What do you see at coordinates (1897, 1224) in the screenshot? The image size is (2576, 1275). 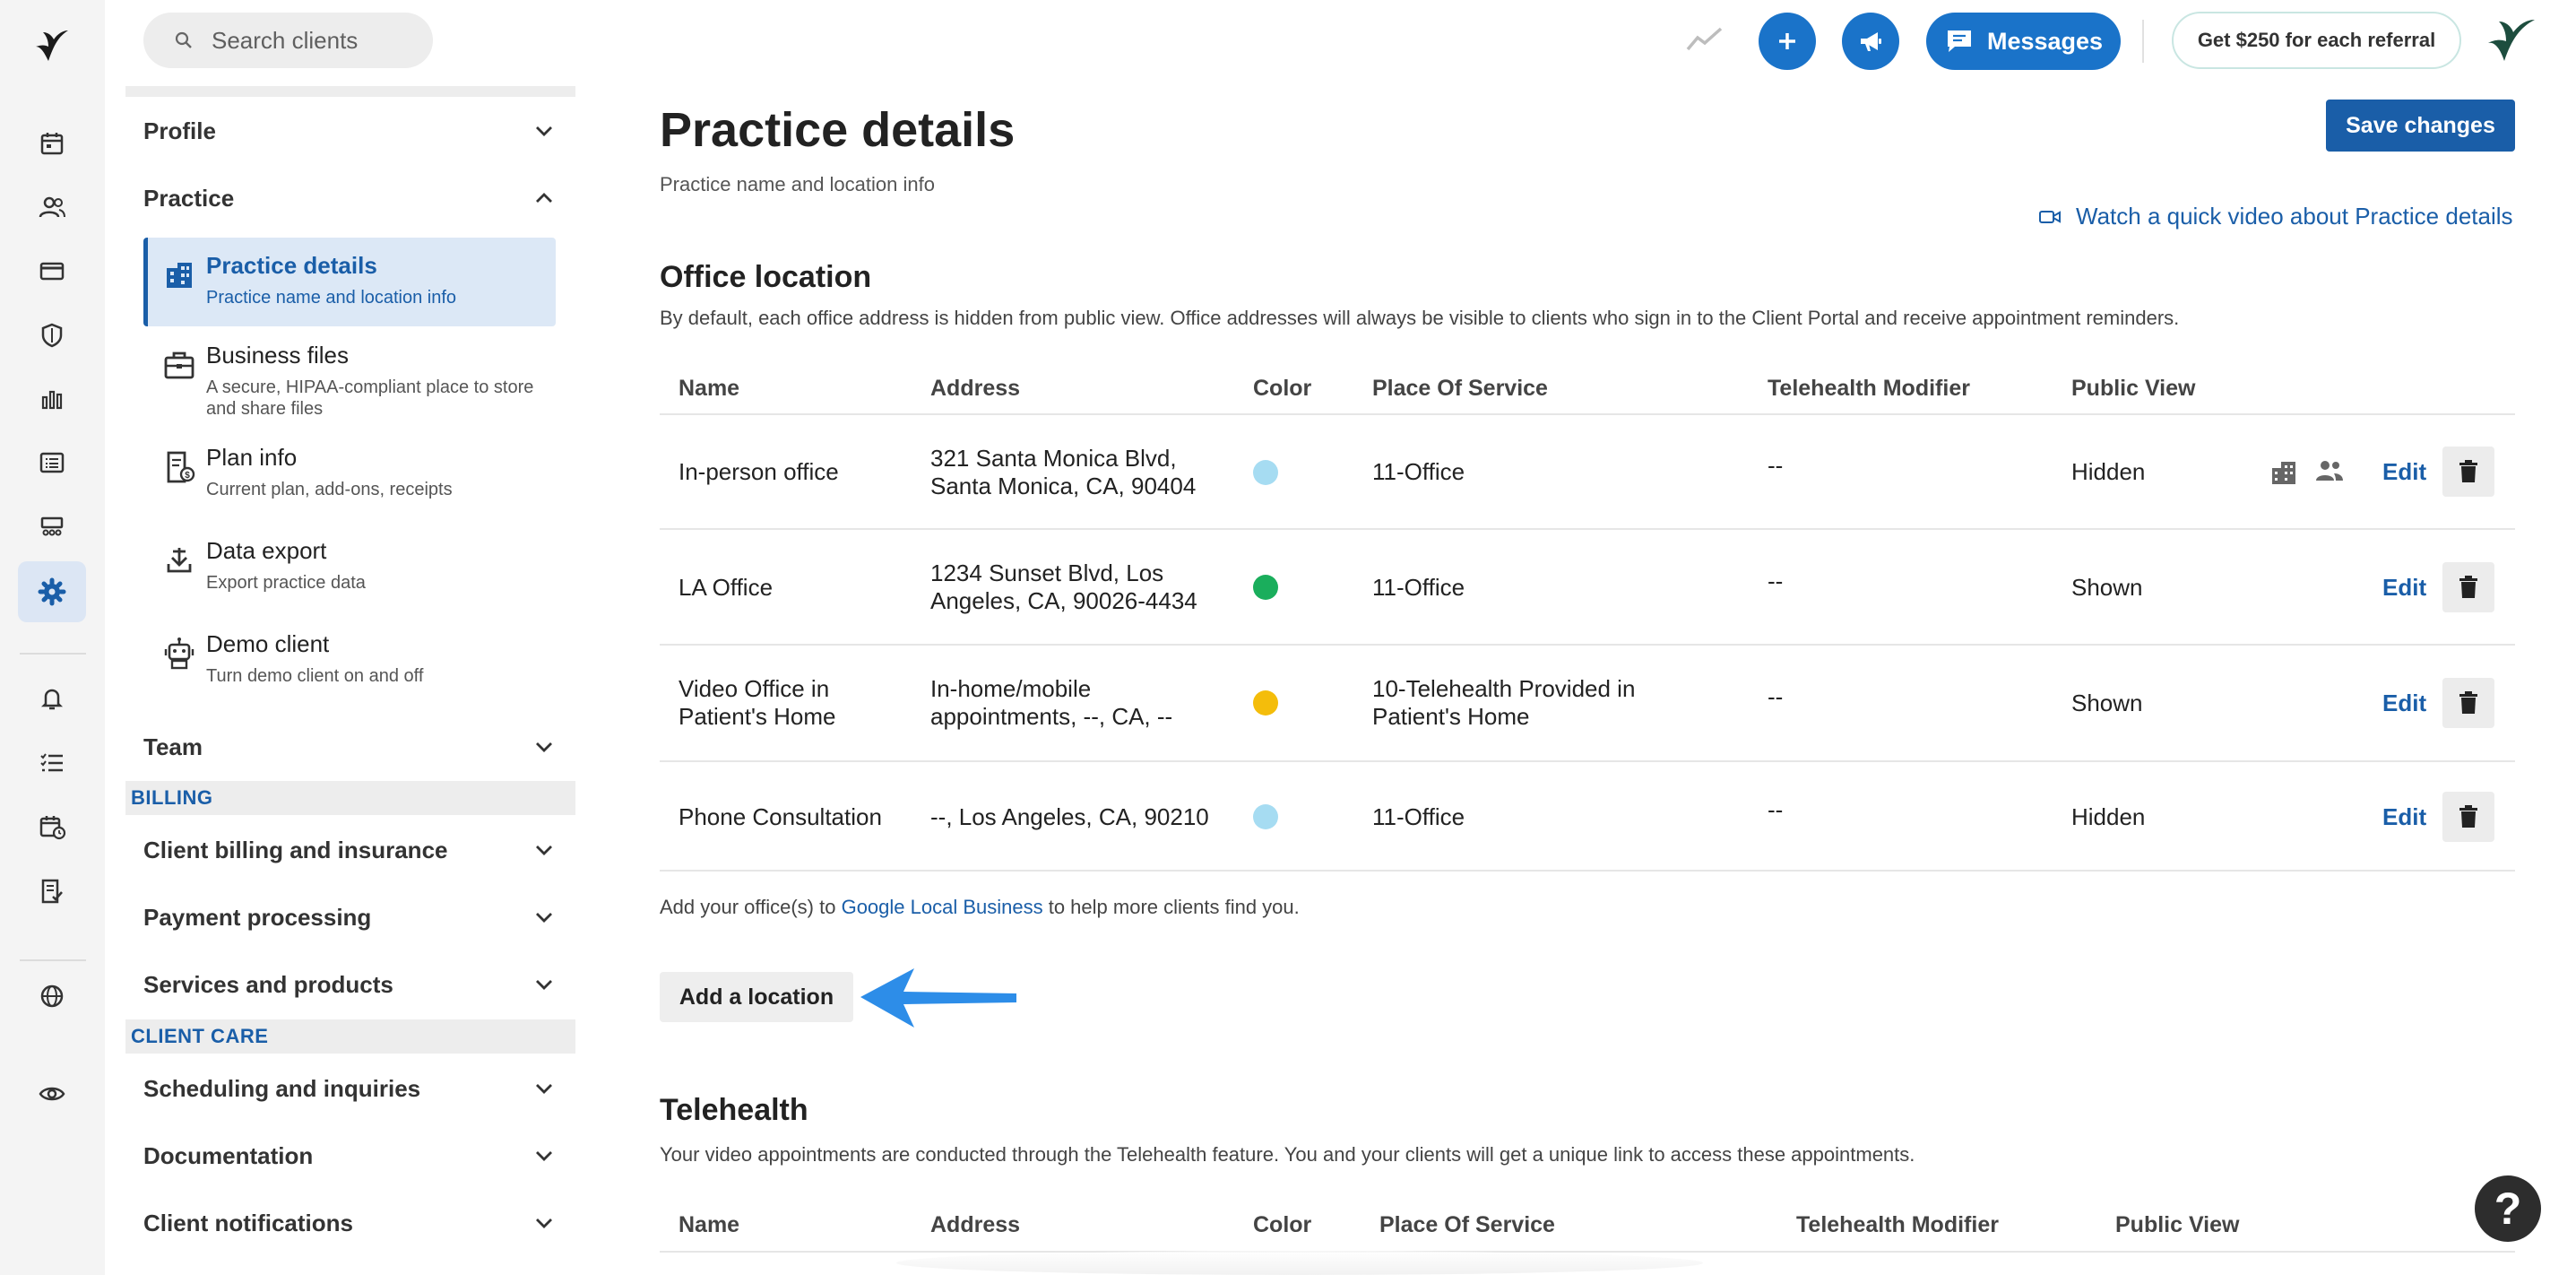 I see `column-header: Telehealth Modifier` at bounding box center [1897, 1224].